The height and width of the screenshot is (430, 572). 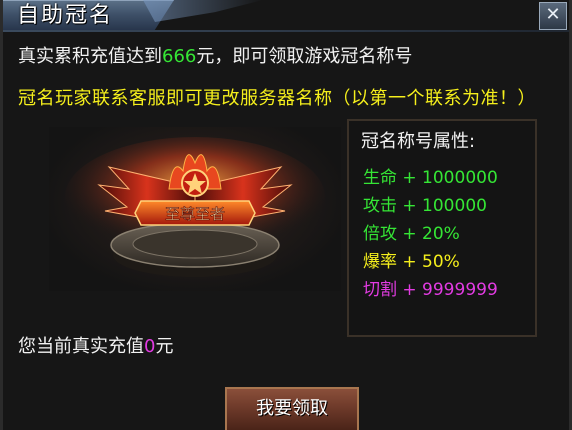 I want to click on close-icon: ✕, so click(x=553, y=14).